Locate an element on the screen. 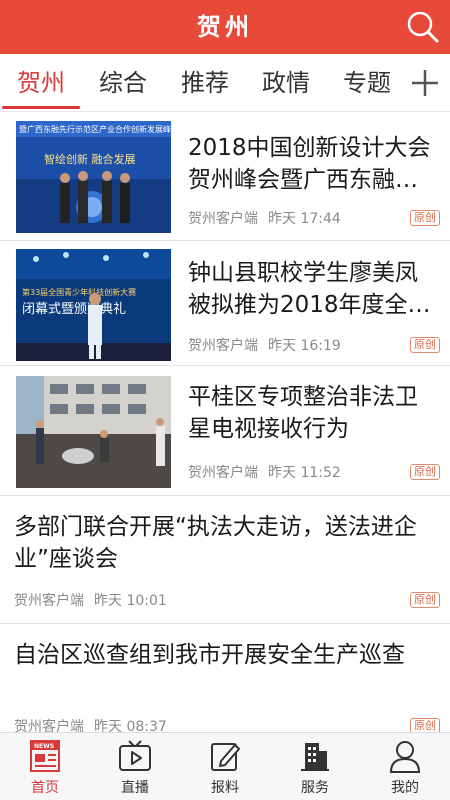  news-thumbnail: 第33届全国青少年科技创新大赛 闭幕式暨颁奖典礼 is located at coordinates (93, 305).